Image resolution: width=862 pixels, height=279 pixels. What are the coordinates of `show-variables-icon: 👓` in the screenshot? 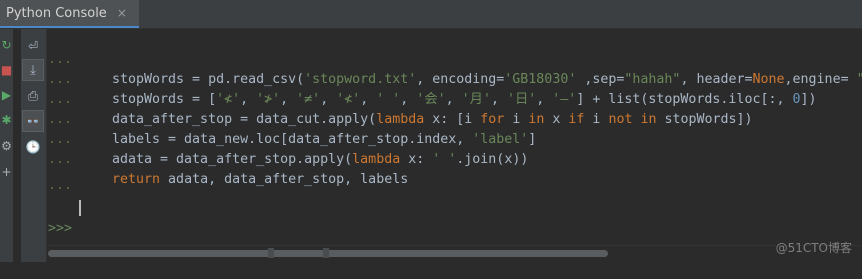 It's located at (33, 121).